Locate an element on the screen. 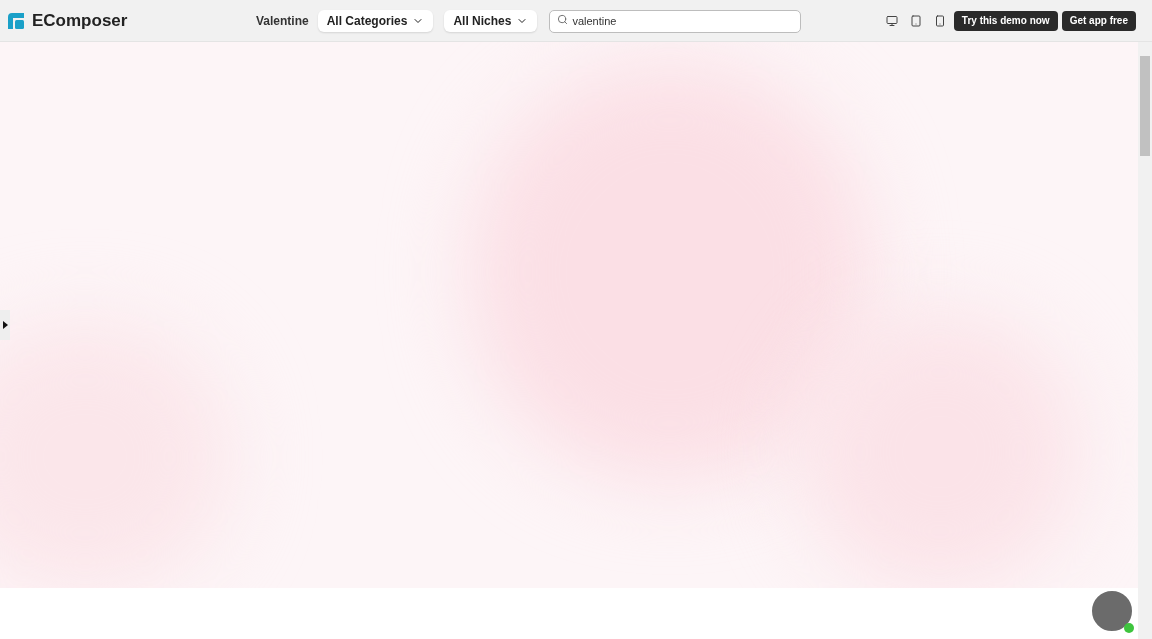 Image resolution: width=1152 pixels, height=639 pixels. search-field: valentine is located at coordinates (675, 21).